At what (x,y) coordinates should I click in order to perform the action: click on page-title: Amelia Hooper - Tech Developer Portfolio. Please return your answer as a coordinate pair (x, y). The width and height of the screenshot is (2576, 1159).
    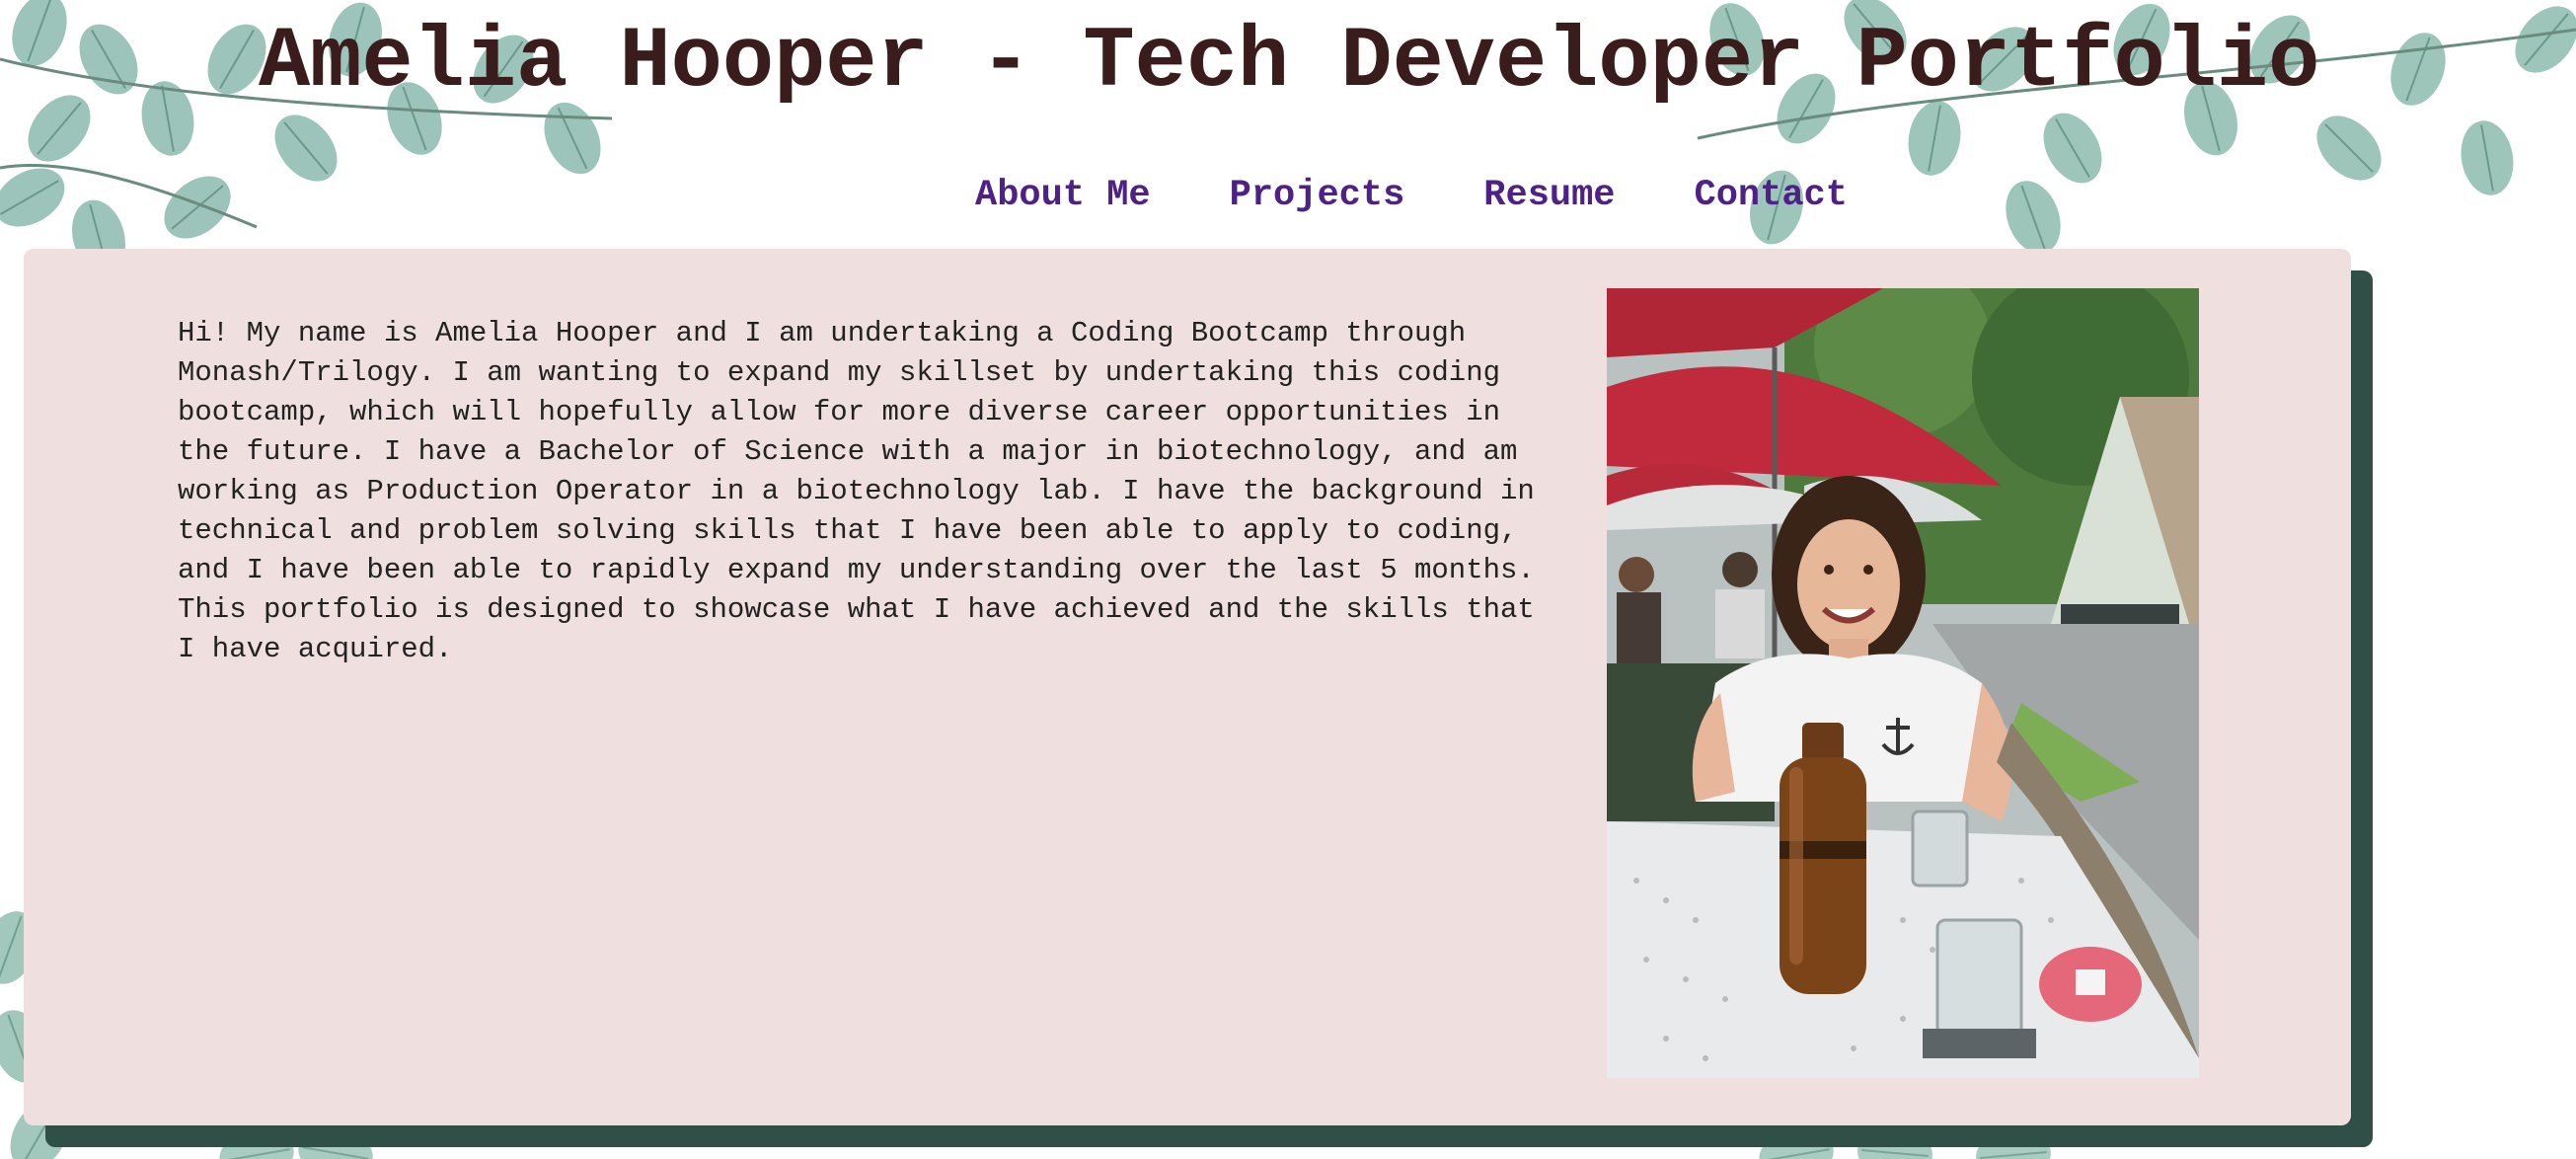
    Looking at the image, I should click on (1289, 63).